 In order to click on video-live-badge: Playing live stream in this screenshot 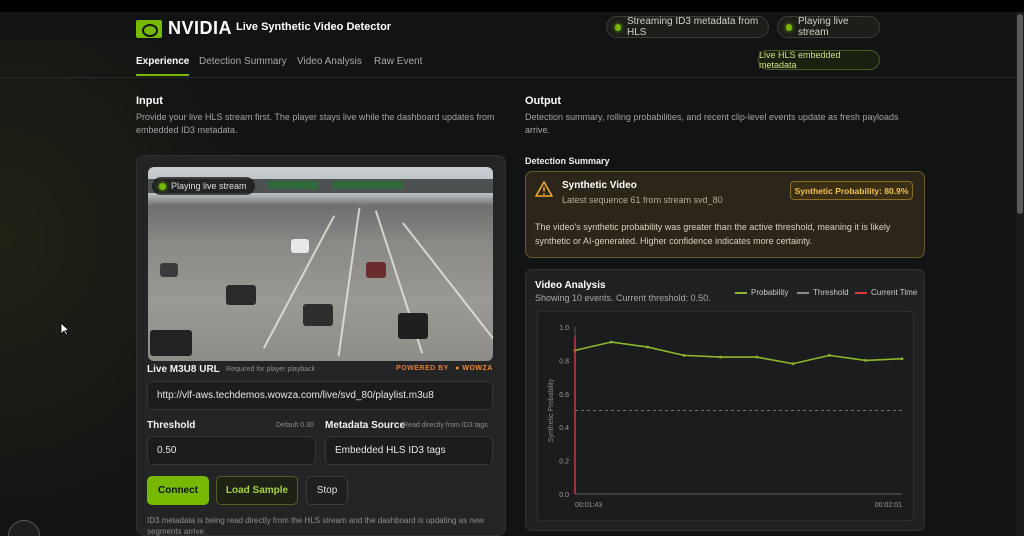, I will do `click(203, 186)`.